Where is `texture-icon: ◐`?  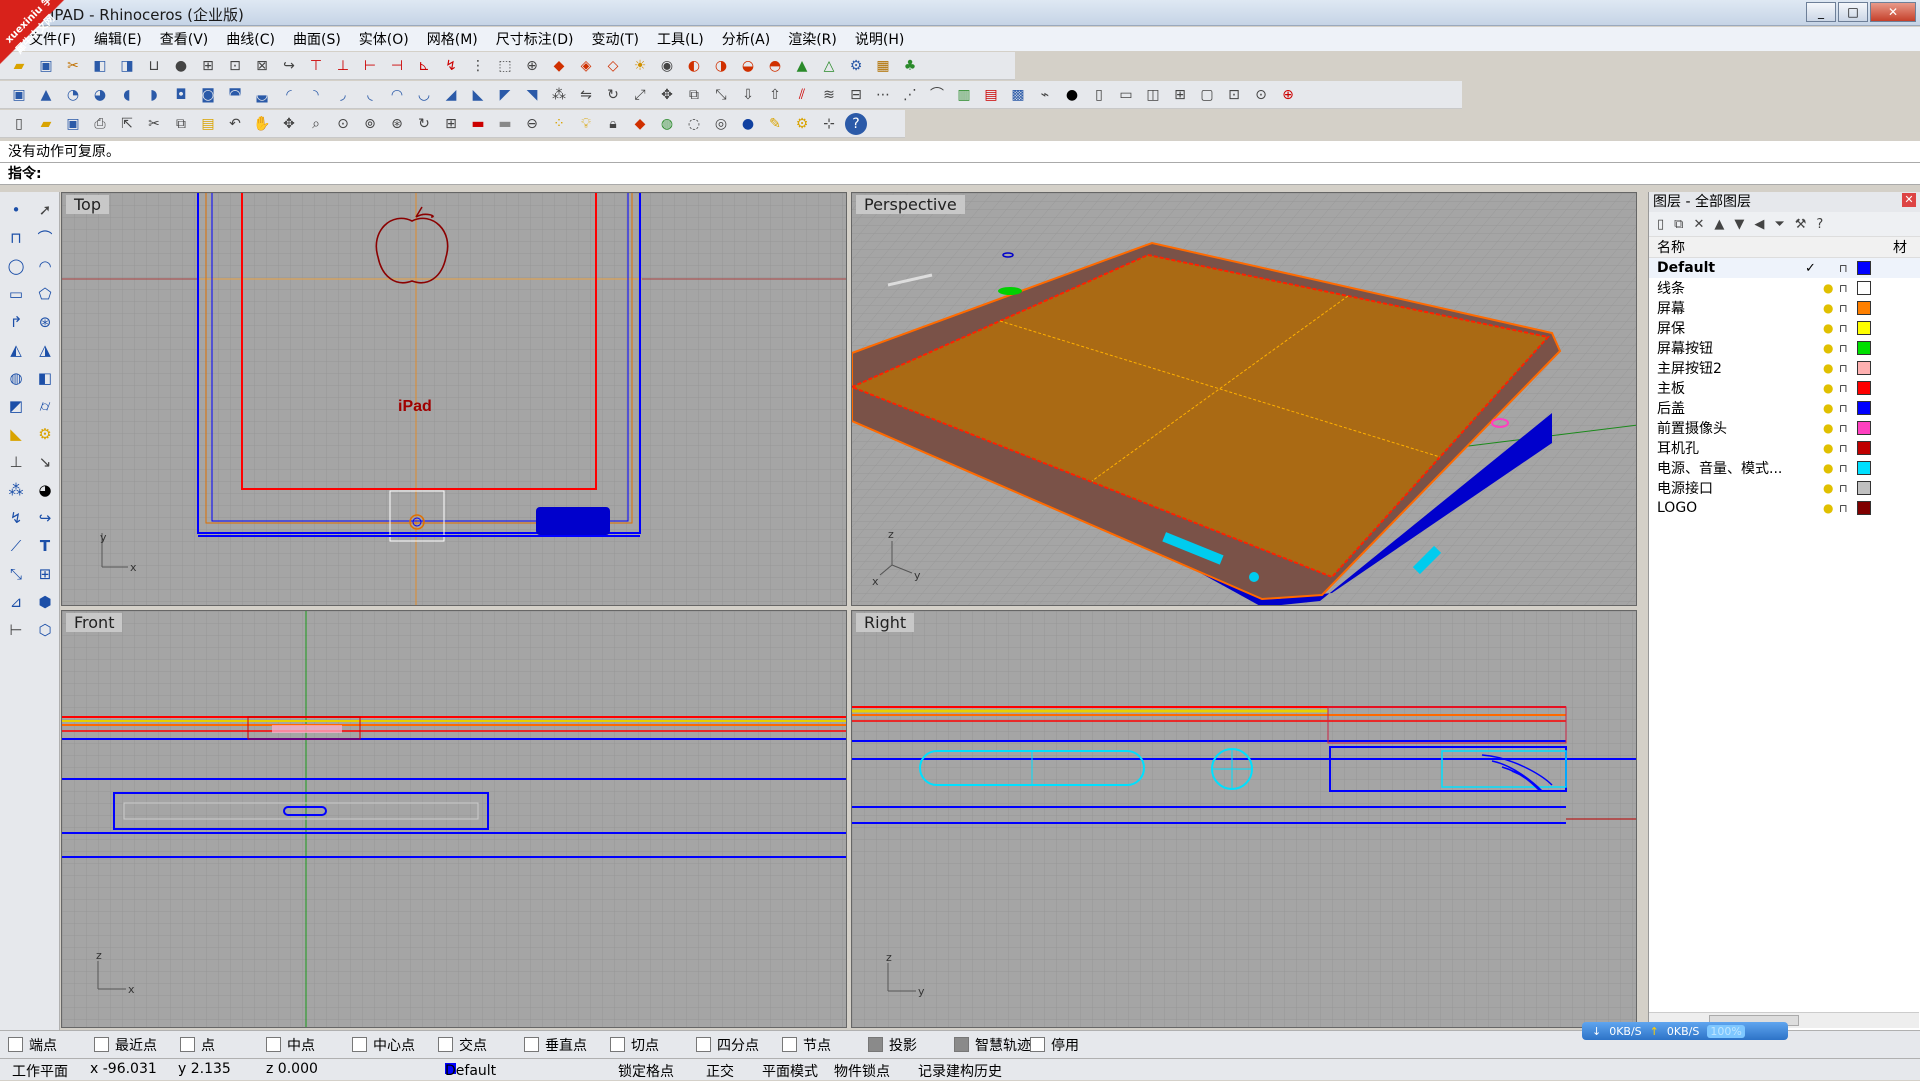
texture-icon: ◐ is located at coordinates (694, 66).